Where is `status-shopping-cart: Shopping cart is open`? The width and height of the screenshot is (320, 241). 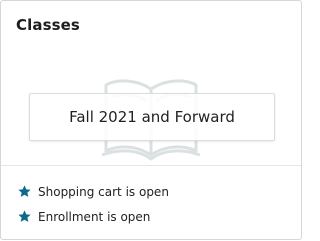 status-shopping-cart: Shopping cart is open is located at coordinates (93, 191).